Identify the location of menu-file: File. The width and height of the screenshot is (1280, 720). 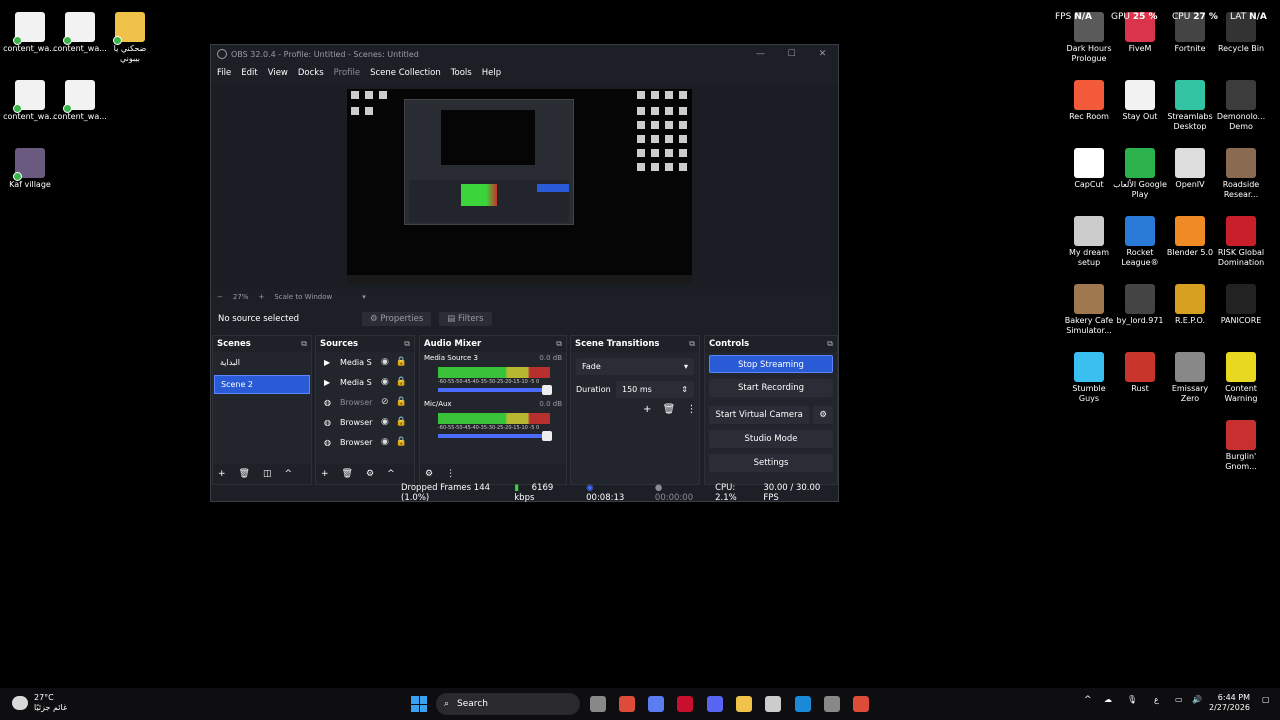
(224, 73).